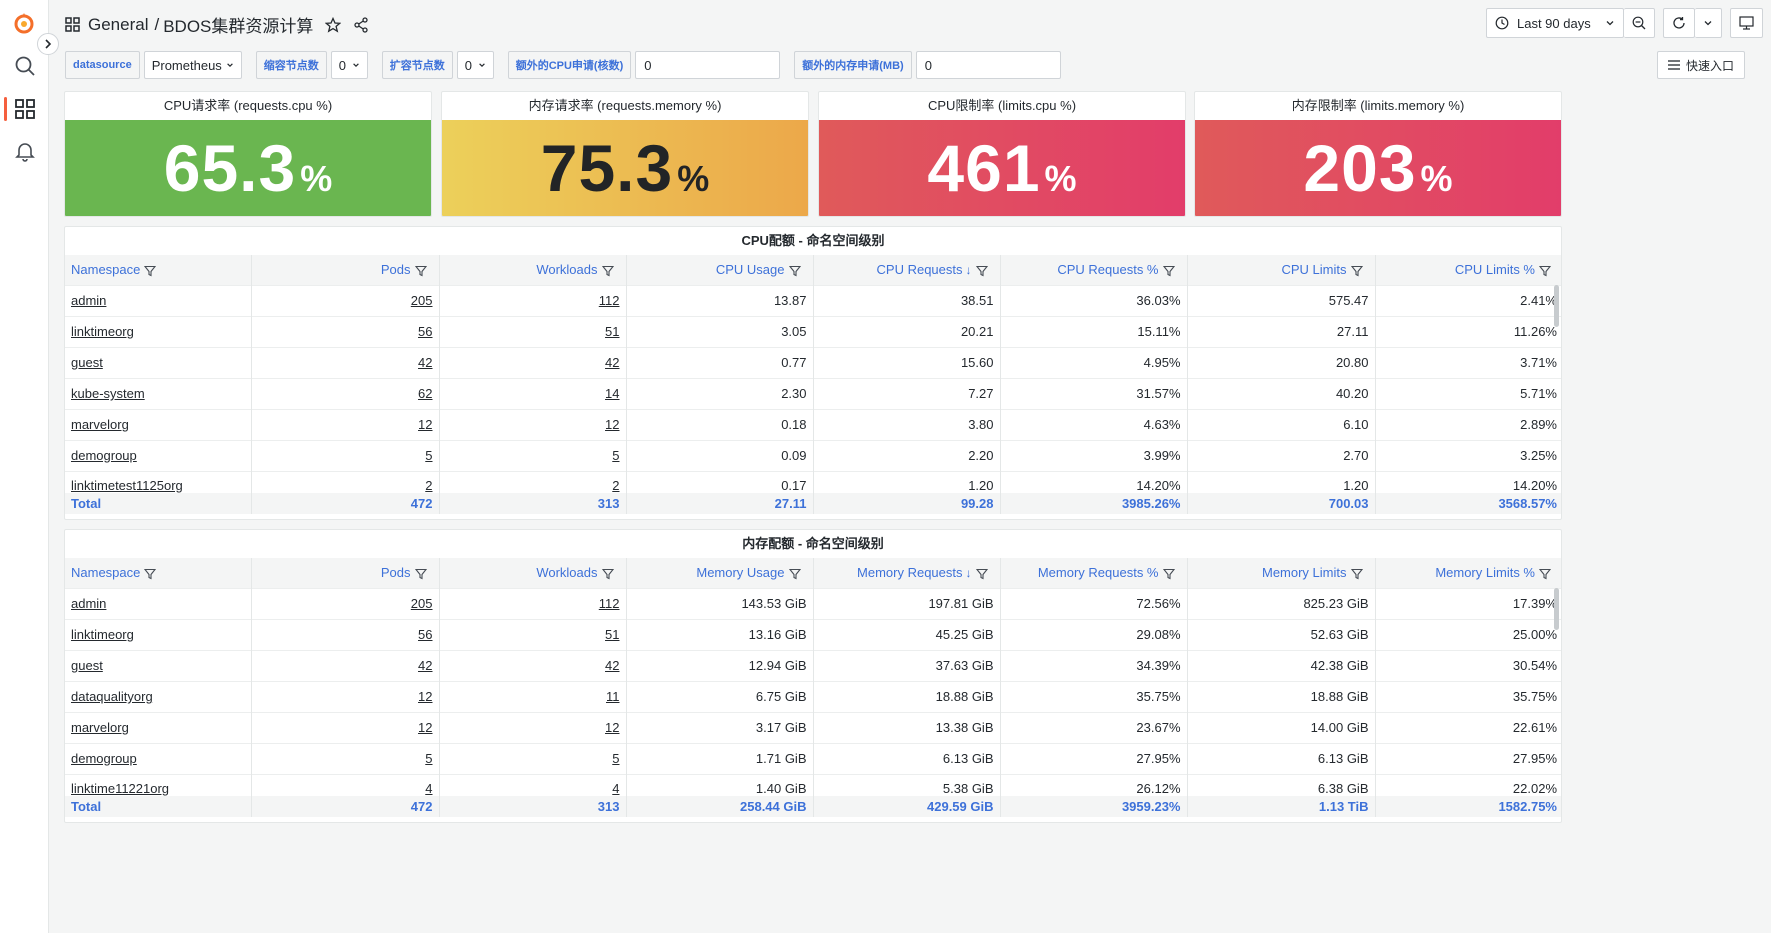  I want to click on pods-link: 4, so click(428, 788).